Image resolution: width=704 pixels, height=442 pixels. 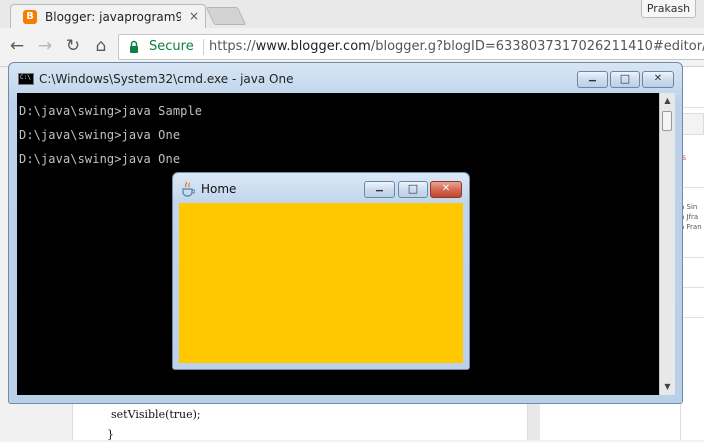 What do you see at coordinates (113, 17) in the screenshot?
I see `tab-title: Blogger: javaprogram99.` at bounding box center [113, 17].